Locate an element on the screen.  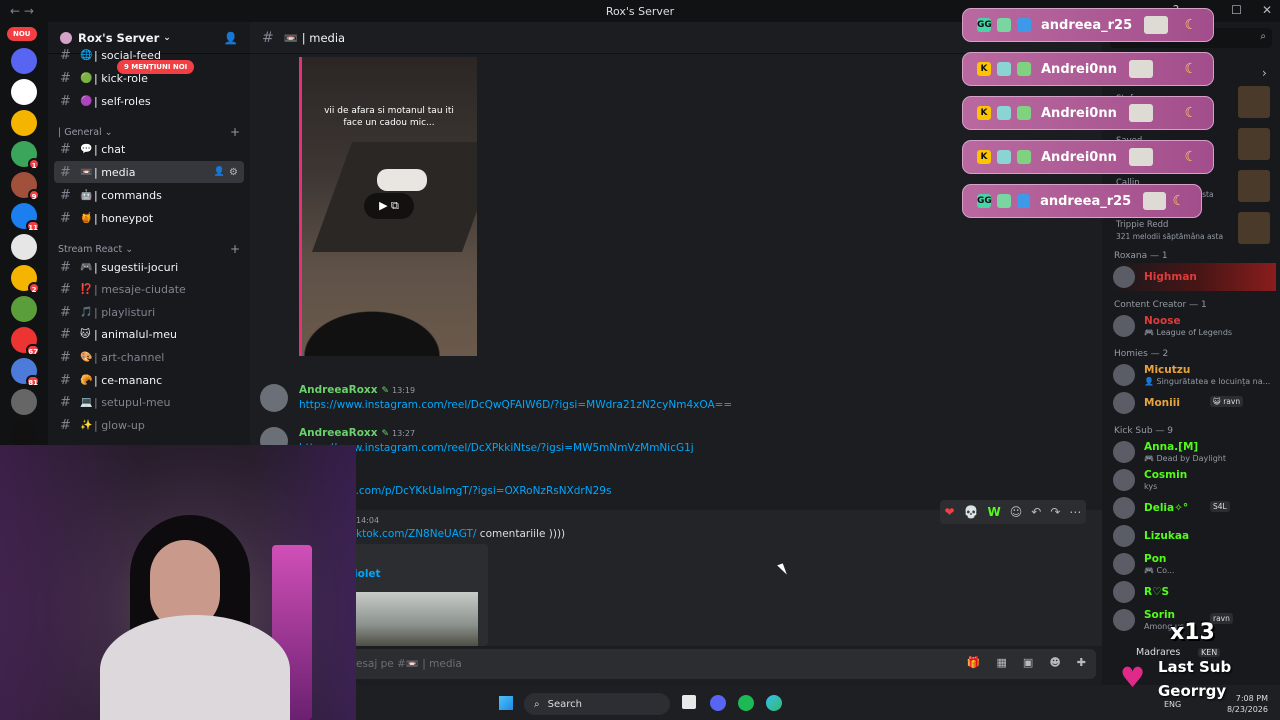
channel-item: # 📼 | media 👤 ⚙ is located at coordinates (149, 172).